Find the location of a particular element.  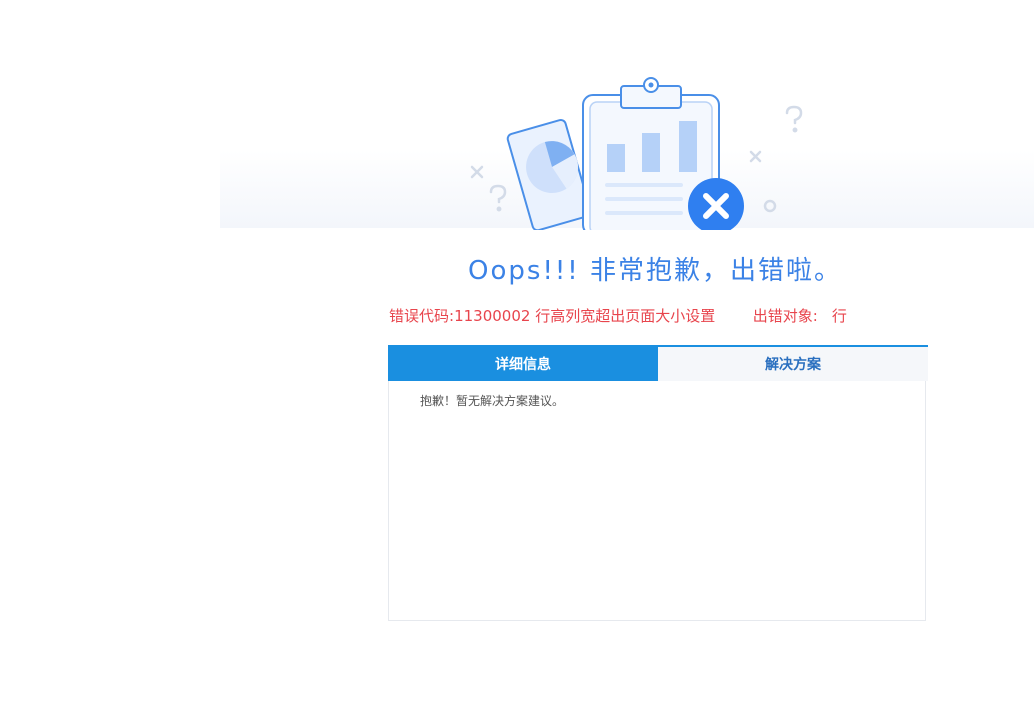

pie-card is located at coordinates (549, 174).